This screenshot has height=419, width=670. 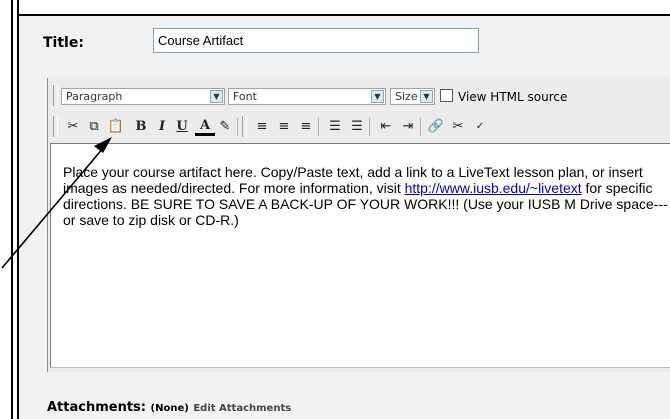 I want to click on attachments-label: Attachments:, so click(x=96, y=407).